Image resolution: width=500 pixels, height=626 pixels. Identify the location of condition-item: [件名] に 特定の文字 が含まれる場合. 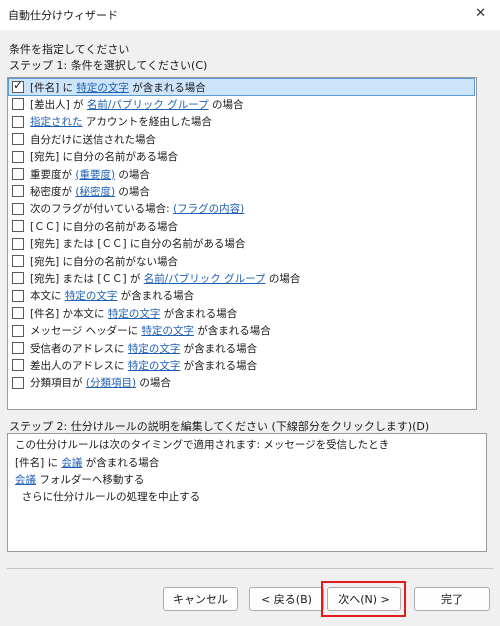
(241, 87).